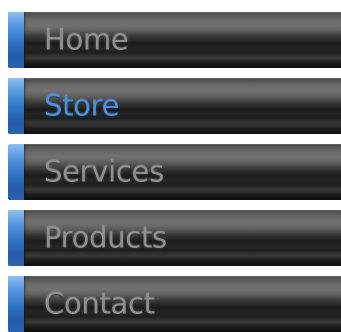  What do you see at coordinates (105, 237) in the screenshot?
I see `menu-item-label: Products` at bounding box center [105, 237].